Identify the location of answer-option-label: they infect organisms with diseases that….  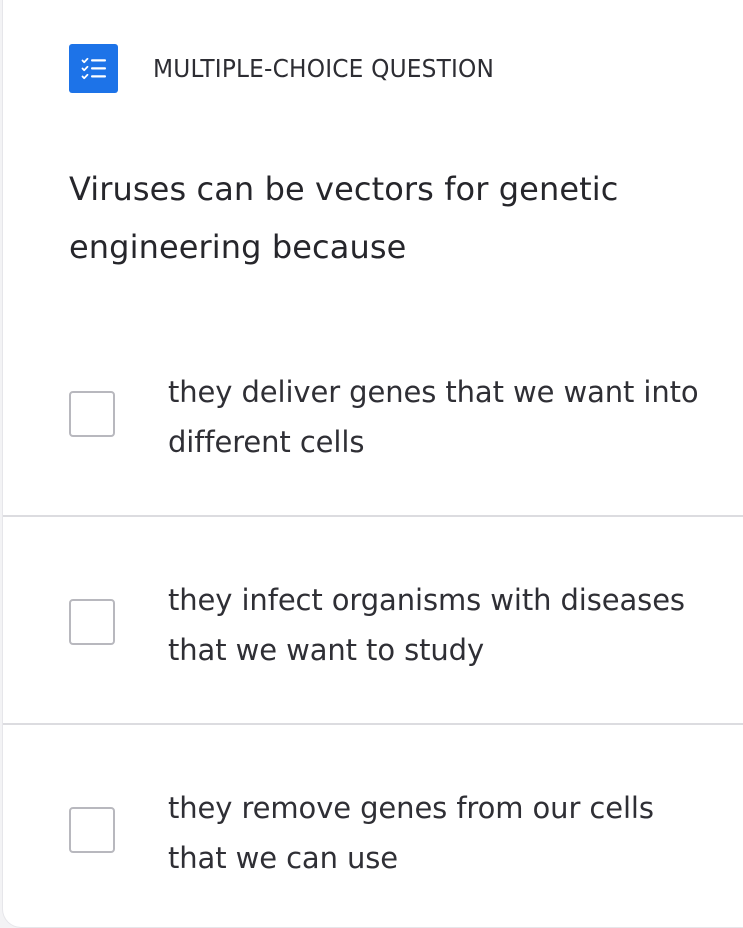
(426, 625).